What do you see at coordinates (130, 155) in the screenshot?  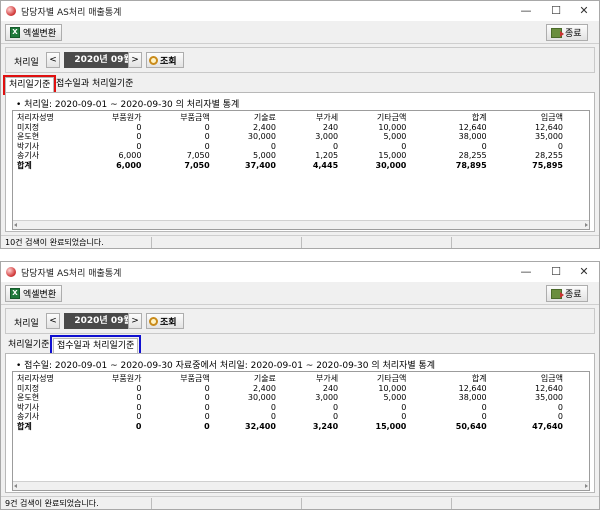 I see `table-cell: 6,000` at bounding box center [130, 155].